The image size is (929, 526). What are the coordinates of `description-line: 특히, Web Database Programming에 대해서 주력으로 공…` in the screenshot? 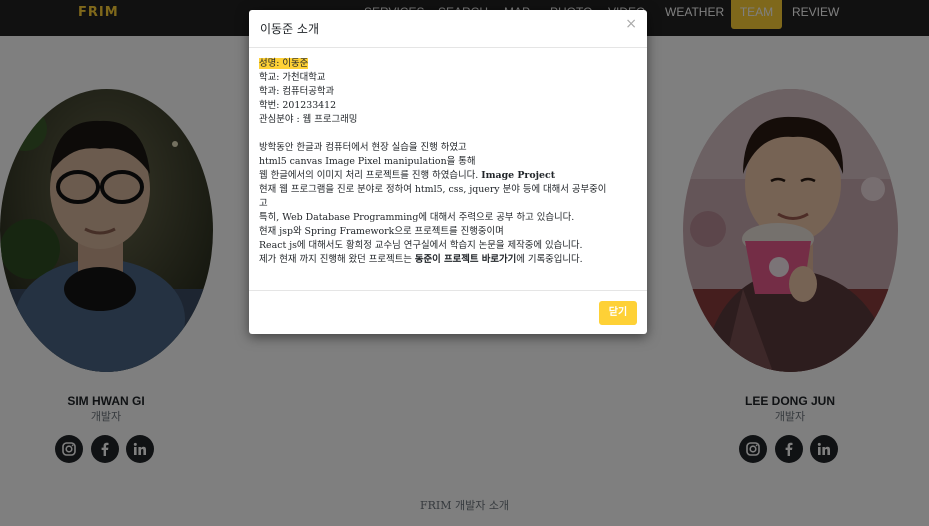 It's located at (417, 217).